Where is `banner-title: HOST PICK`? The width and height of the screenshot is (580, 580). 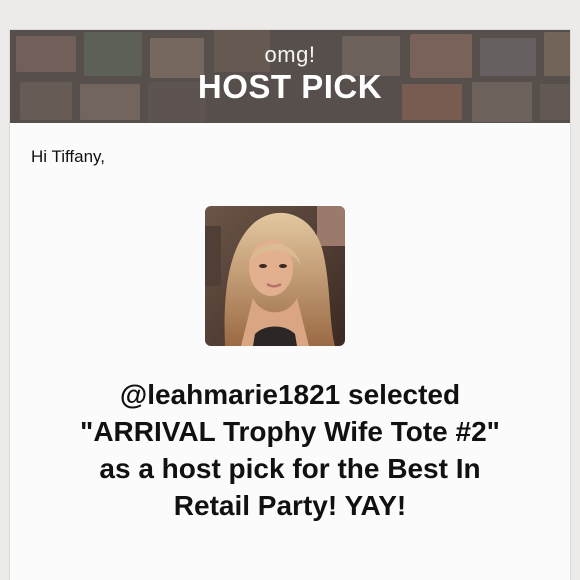
banner-title: HOST PICK is located at coordinates (290, 86).